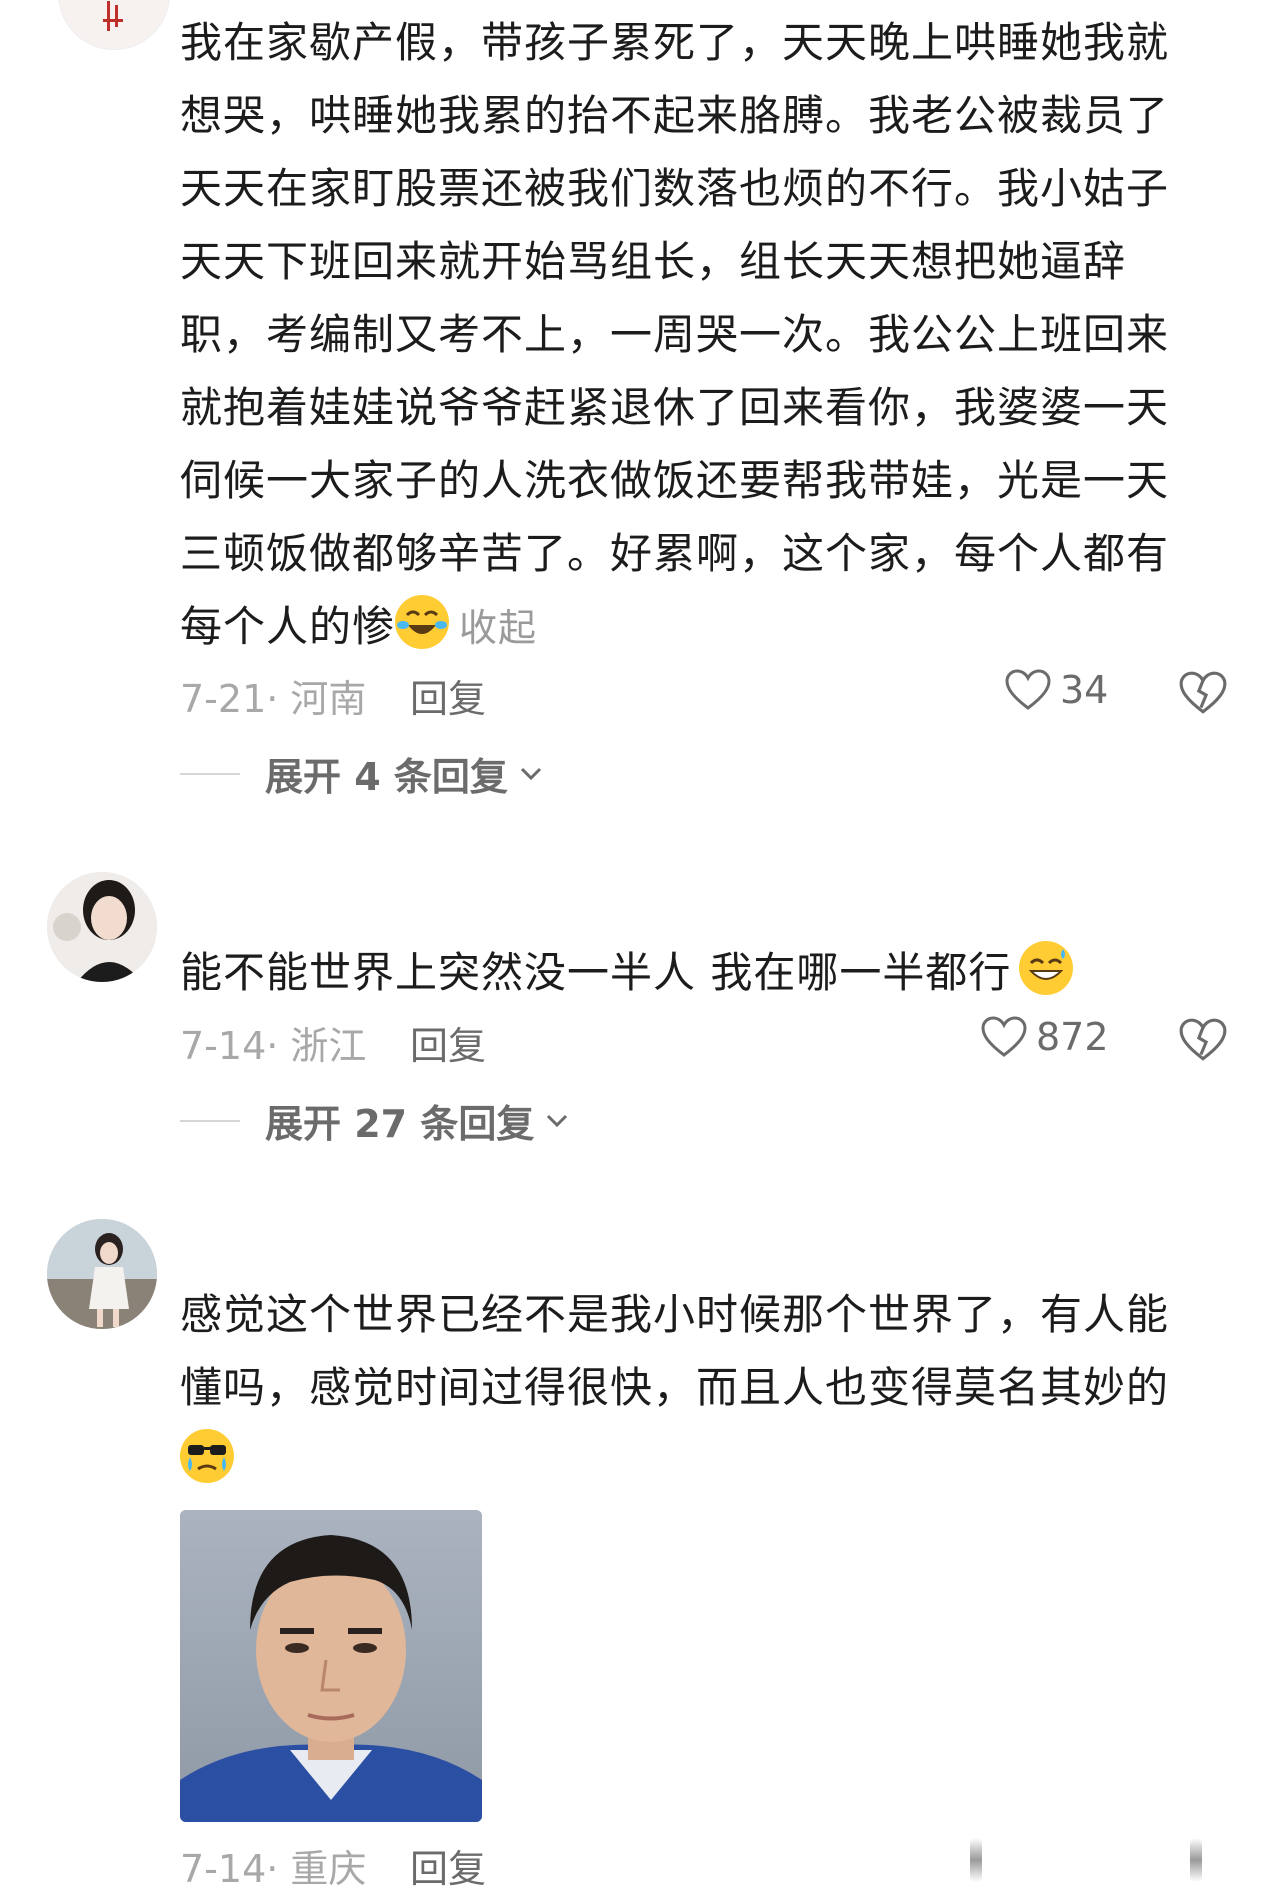 Image resolution: width=1279 pixels, height=1899 pixels. I want to click on expand-replies-button: 展开 27 条回复, so click(376, 1120).